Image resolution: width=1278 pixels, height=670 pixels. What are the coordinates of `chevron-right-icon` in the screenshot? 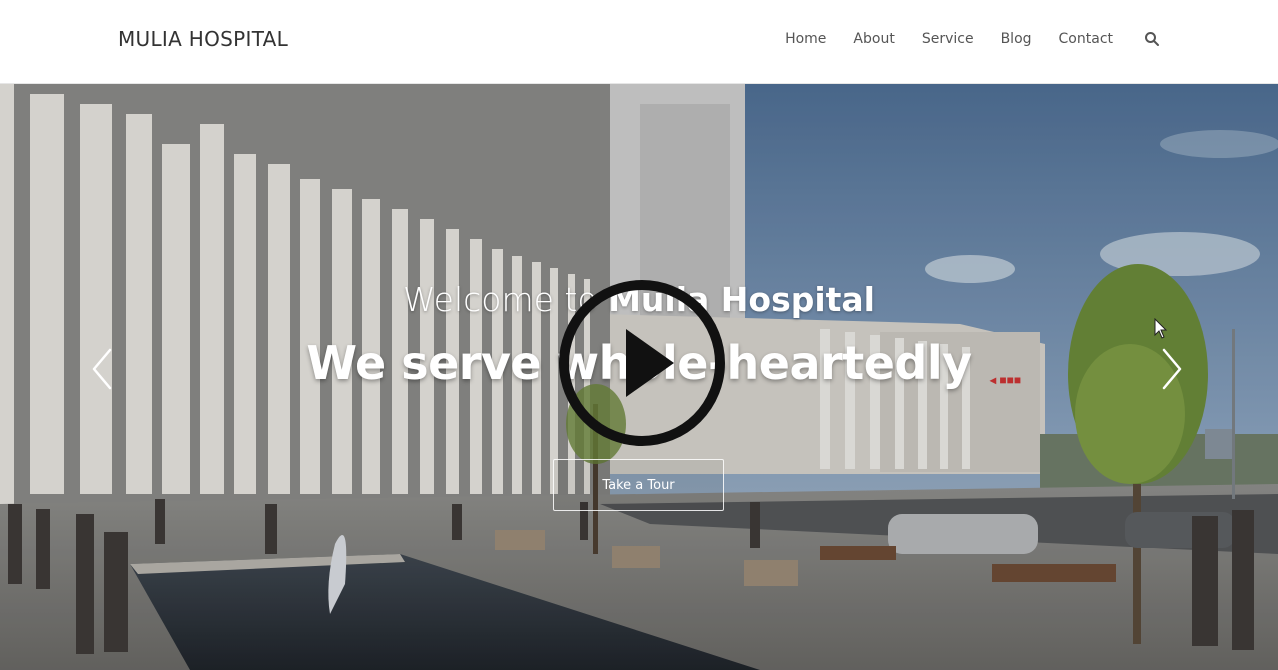 It's located at (1171, 369).